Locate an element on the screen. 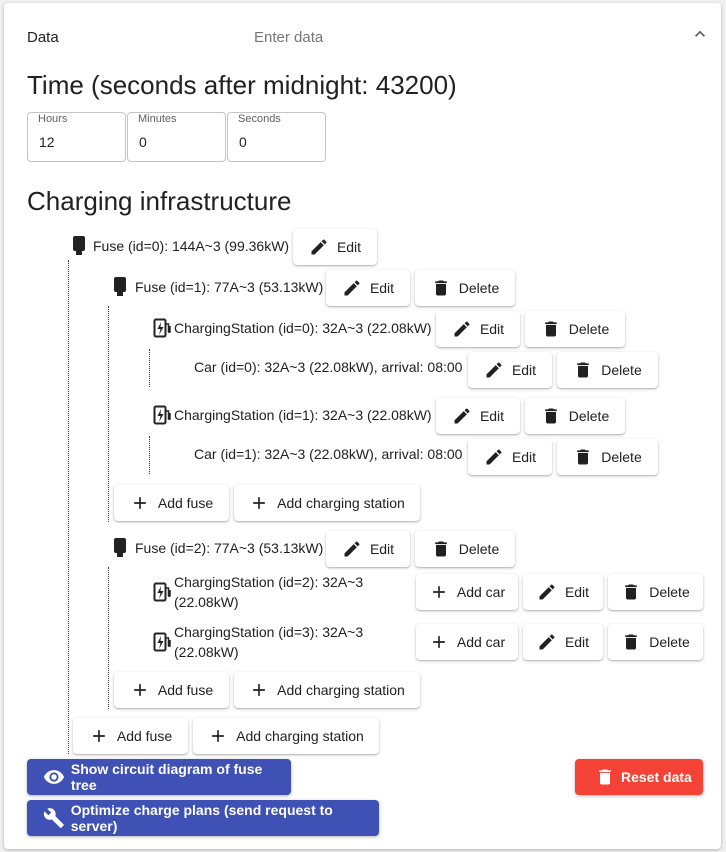 This screenshot has height=852, width=726. station-label-line: ChargingStation (id=3): 32A~3 is located at coordinates (269, 632).